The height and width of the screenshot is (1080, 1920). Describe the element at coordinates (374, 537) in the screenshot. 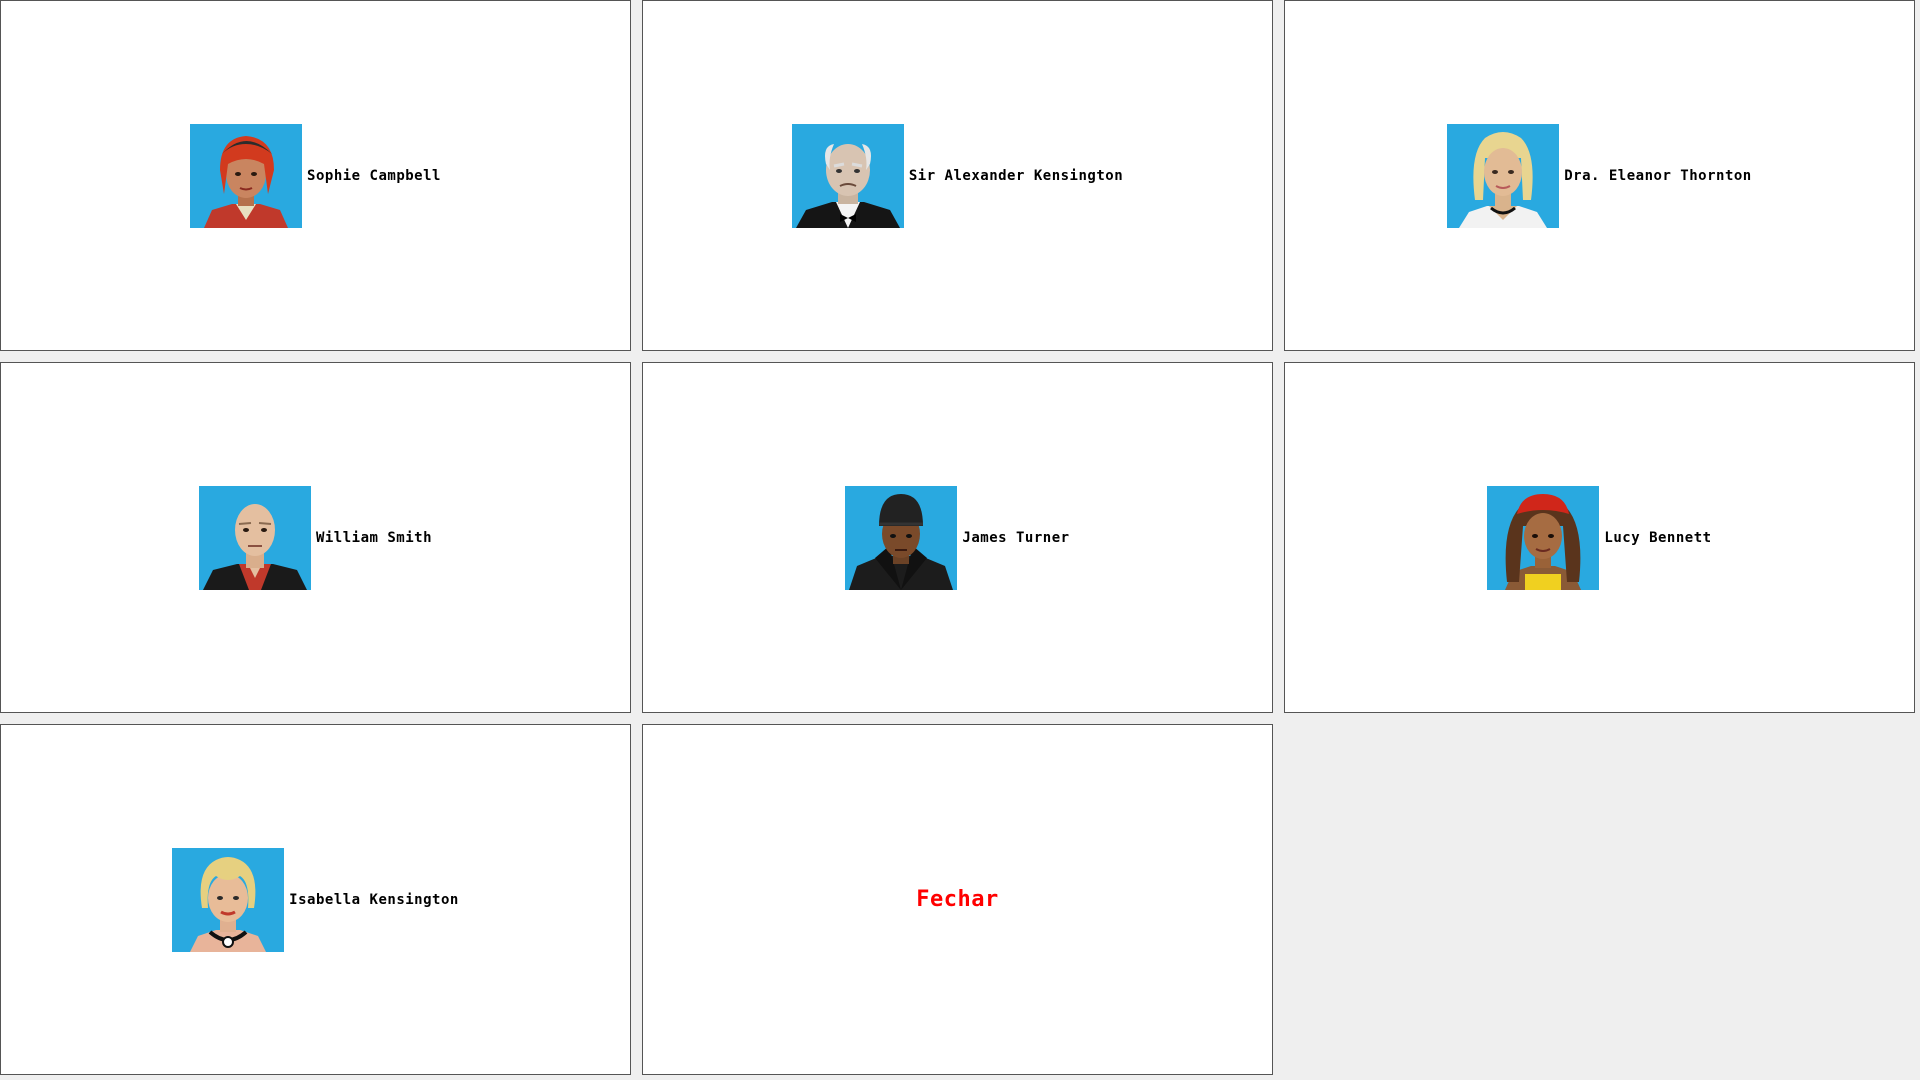

I see `character-name: William Smith` at that location.